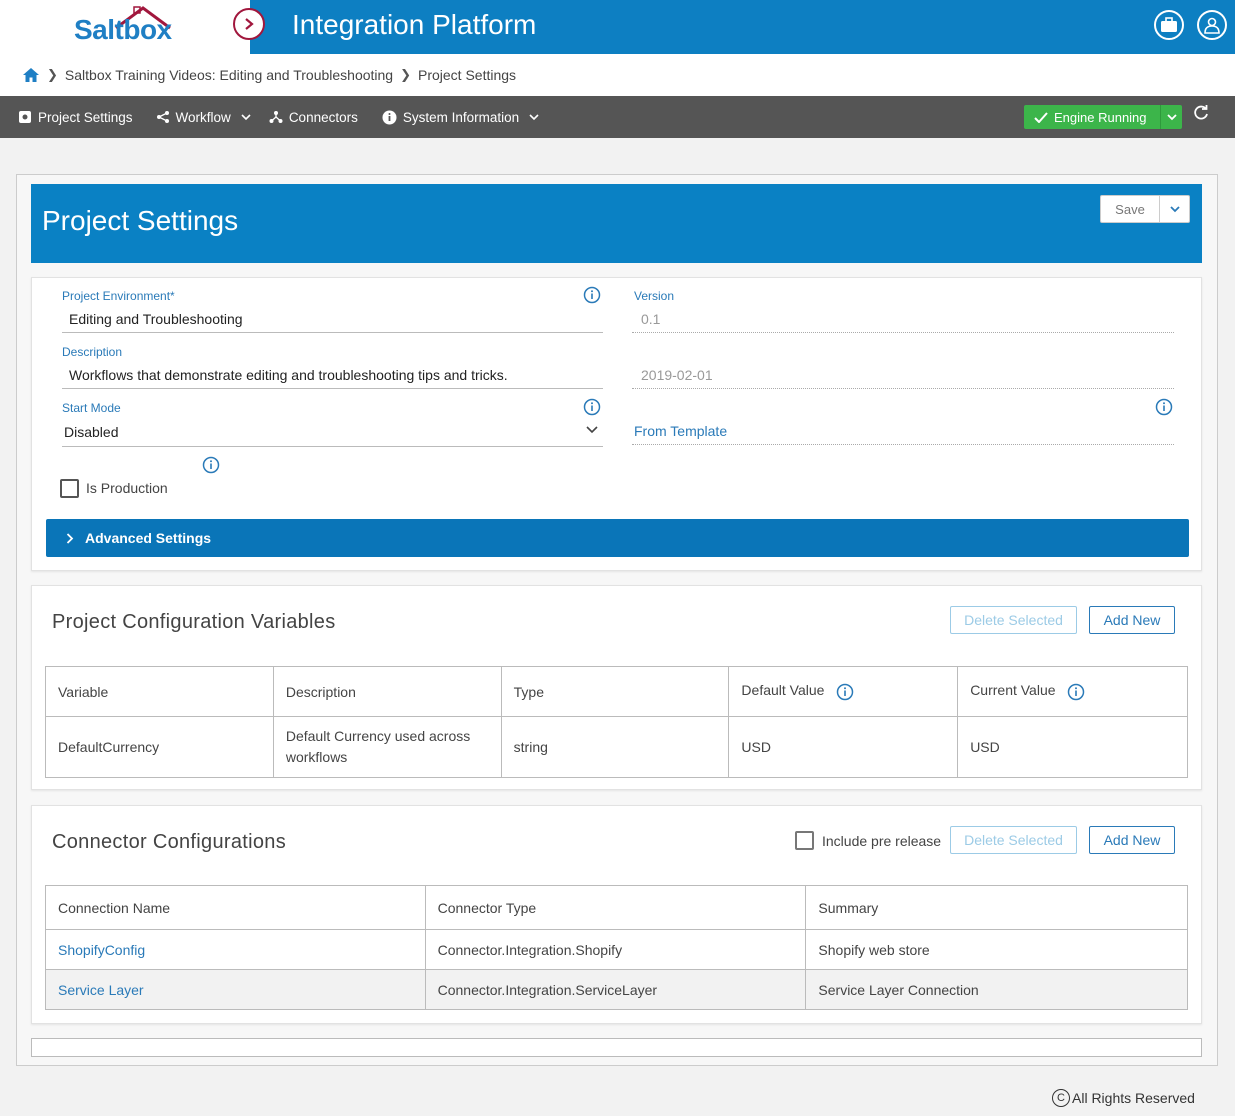 The width and height of the screenshot is (1235, 1116). I want to click on share-icon, so click(163, 117).